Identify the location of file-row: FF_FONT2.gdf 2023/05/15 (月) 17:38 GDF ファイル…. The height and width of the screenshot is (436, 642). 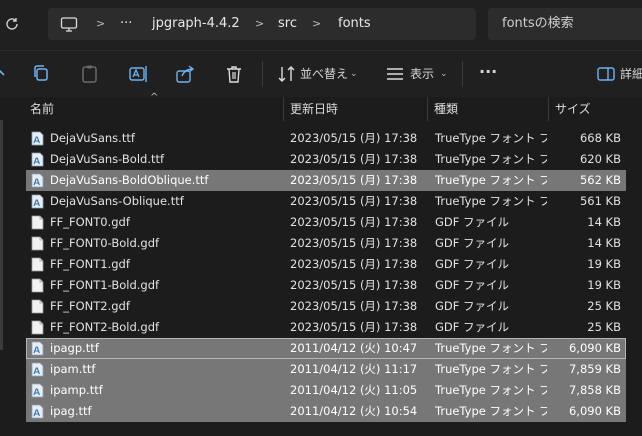
(326, 306).